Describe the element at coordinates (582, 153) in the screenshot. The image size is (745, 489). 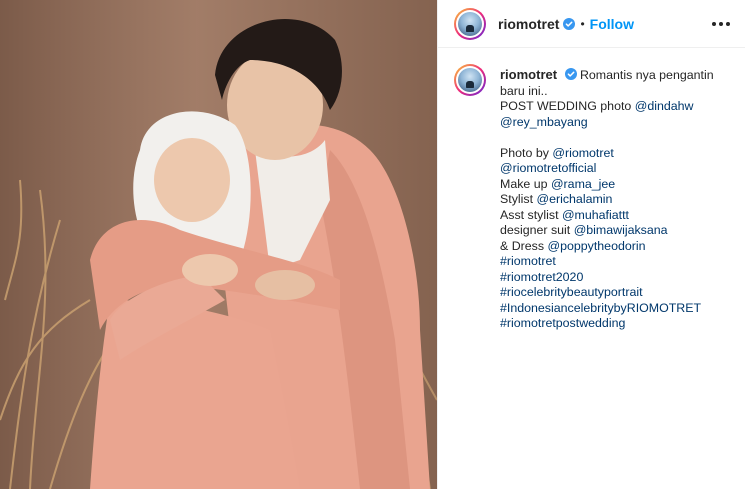
I see `mention-link: @riomotret` at that location.